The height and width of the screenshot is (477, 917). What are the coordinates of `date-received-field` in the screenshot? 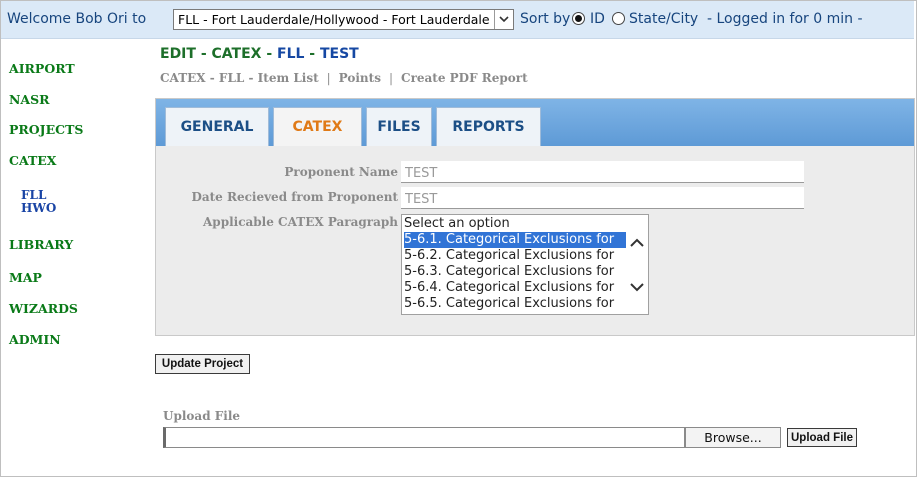 It's located at (602, 198).